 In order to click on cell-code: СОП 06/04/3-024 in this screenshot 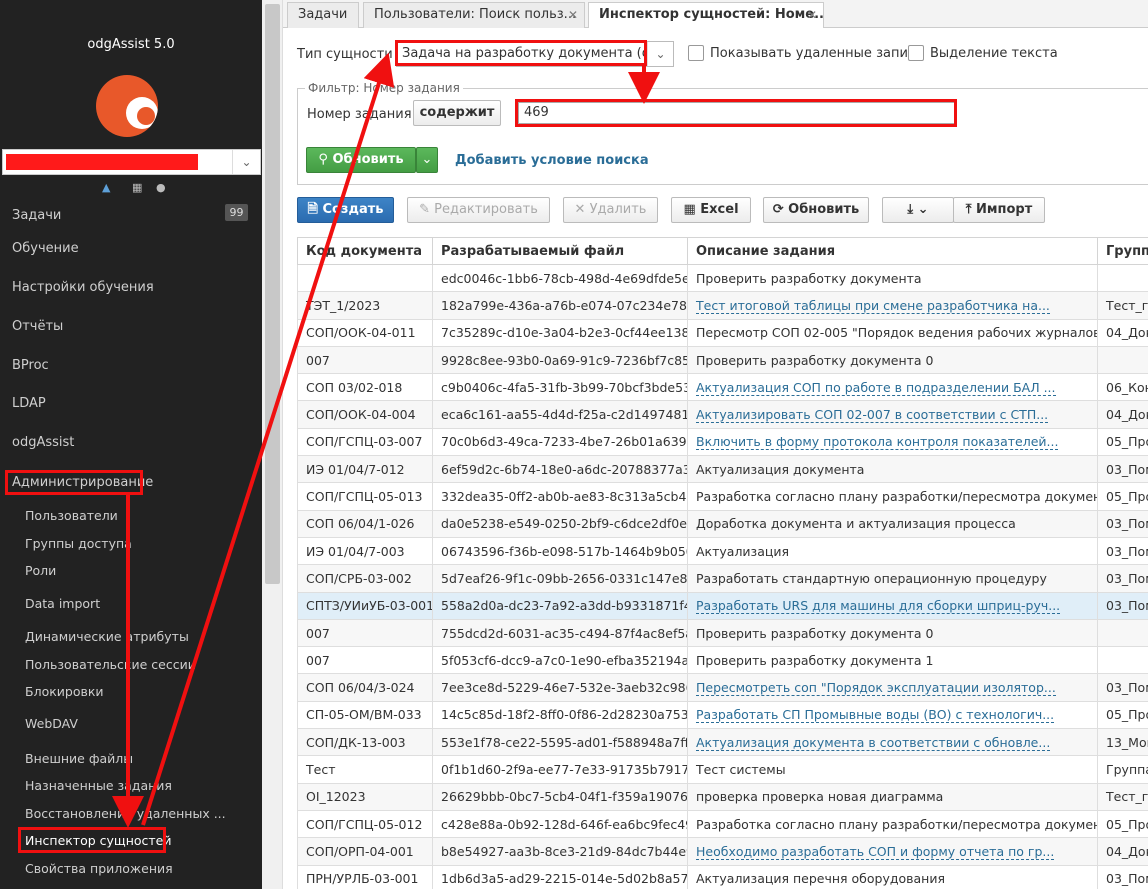, I will do `click(365, 687)`.